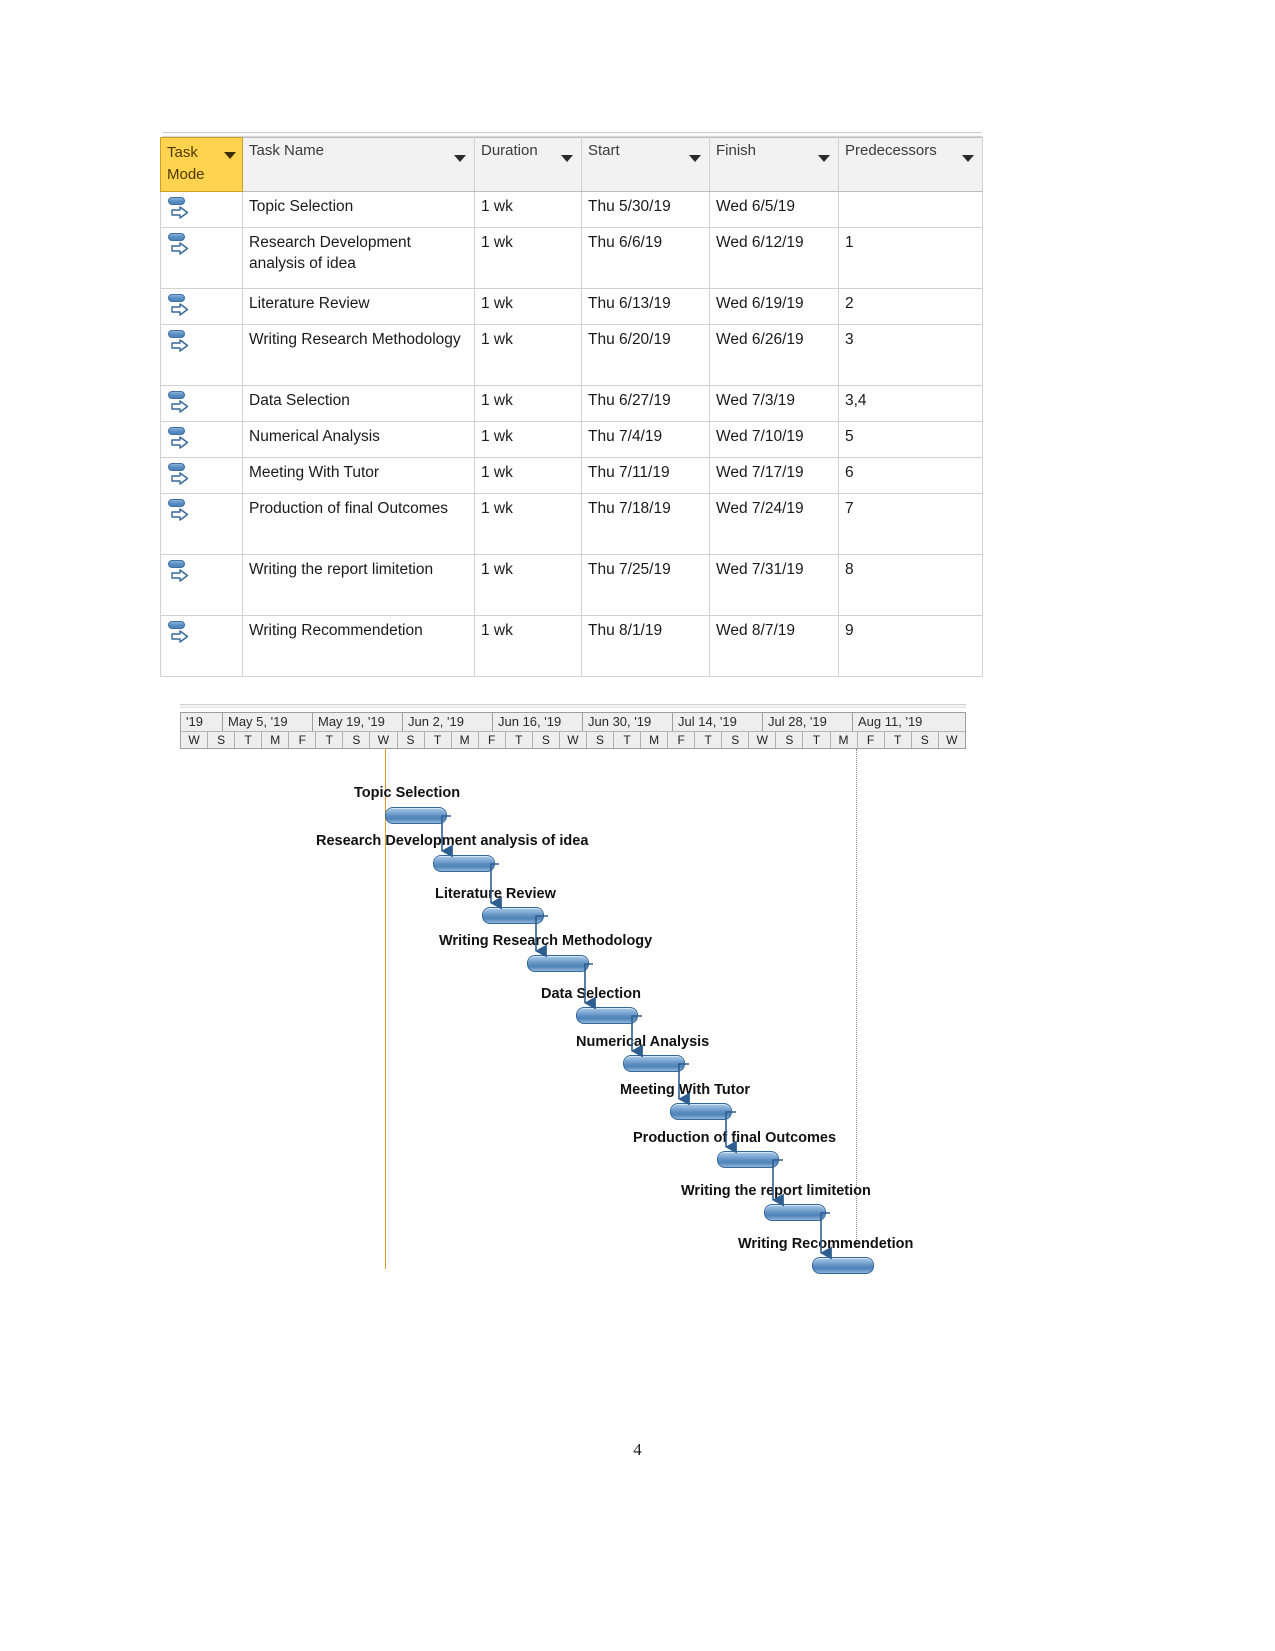 This screenshot has height=1651, width=1275. What do you see at coordinates (201, 164) in the screenshot?
I see `column-header-task-mode: Task Mode` at bounding box center [201, 164].